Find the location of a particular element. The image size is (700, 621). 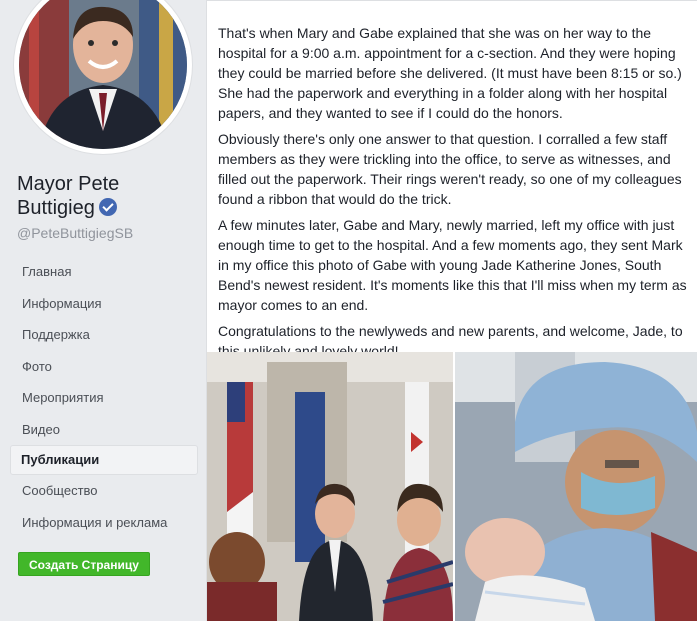

nav-item-support: Поддержка is located at coordinates (104, 335).